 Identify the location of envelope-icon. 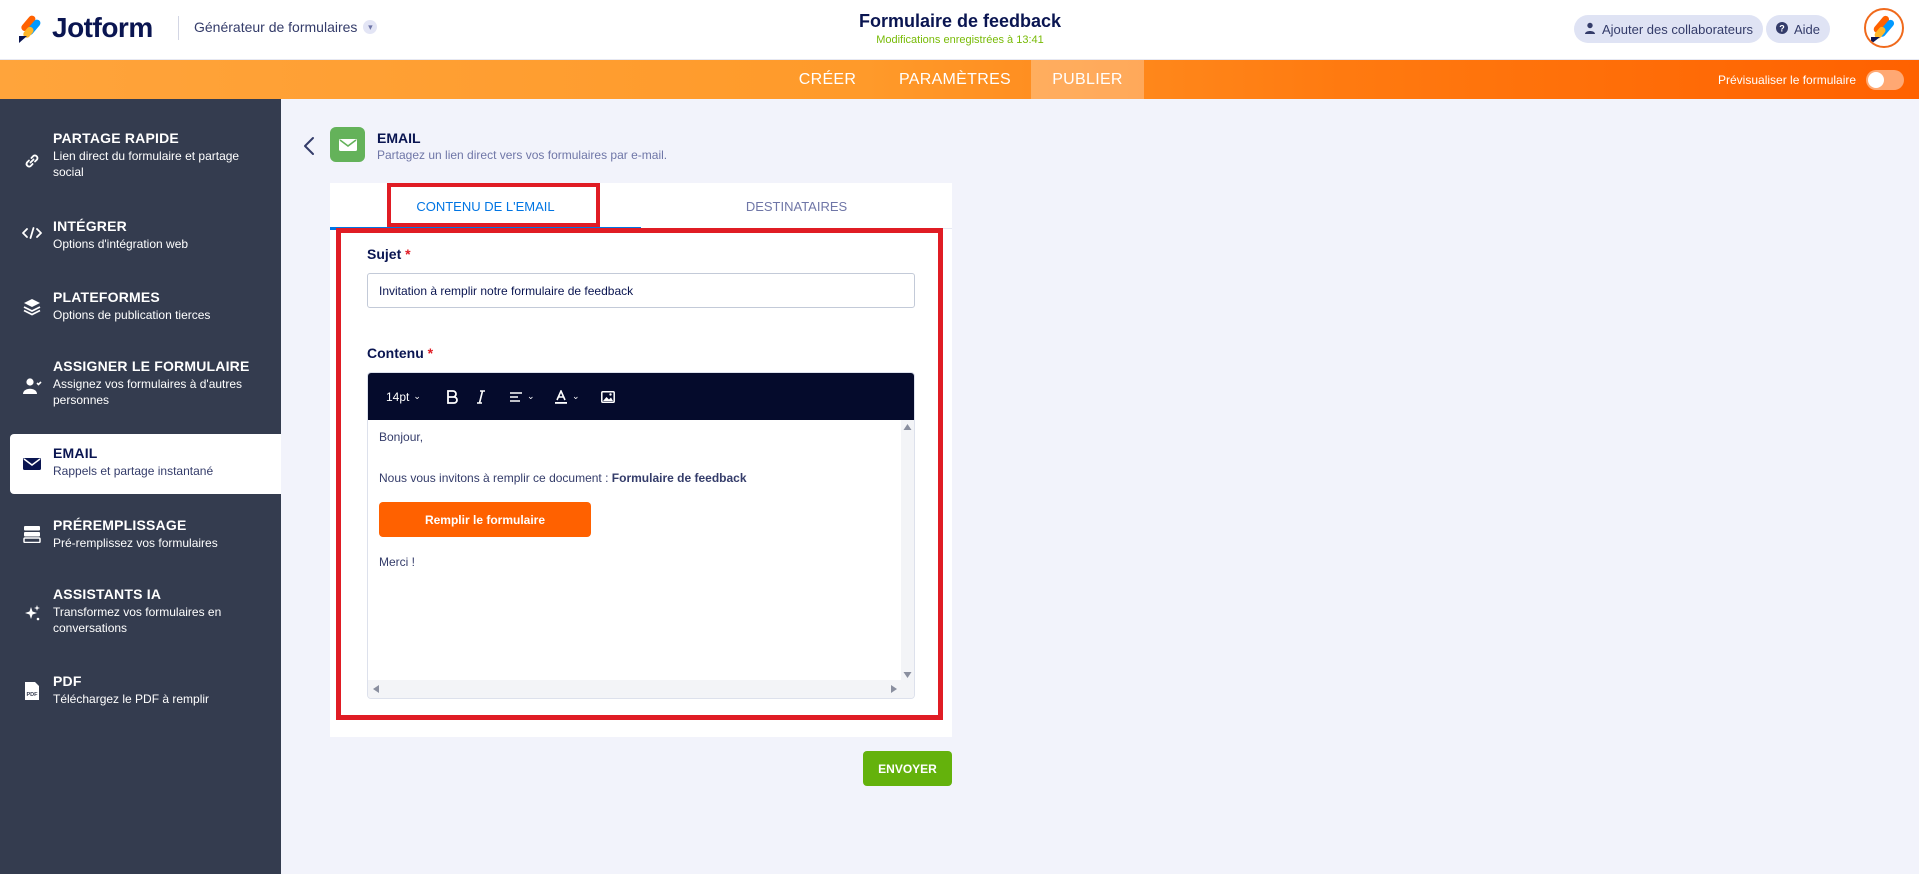
(32, 464).